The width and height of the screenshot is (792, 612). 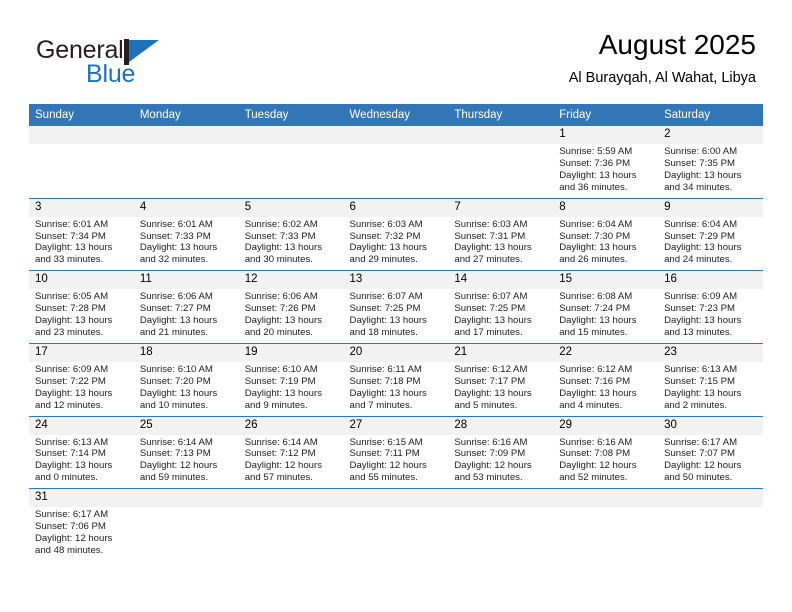 I want to click on daylight-text: Daylight: 12 hours and 55 minutes., so click(x=388, y=472).